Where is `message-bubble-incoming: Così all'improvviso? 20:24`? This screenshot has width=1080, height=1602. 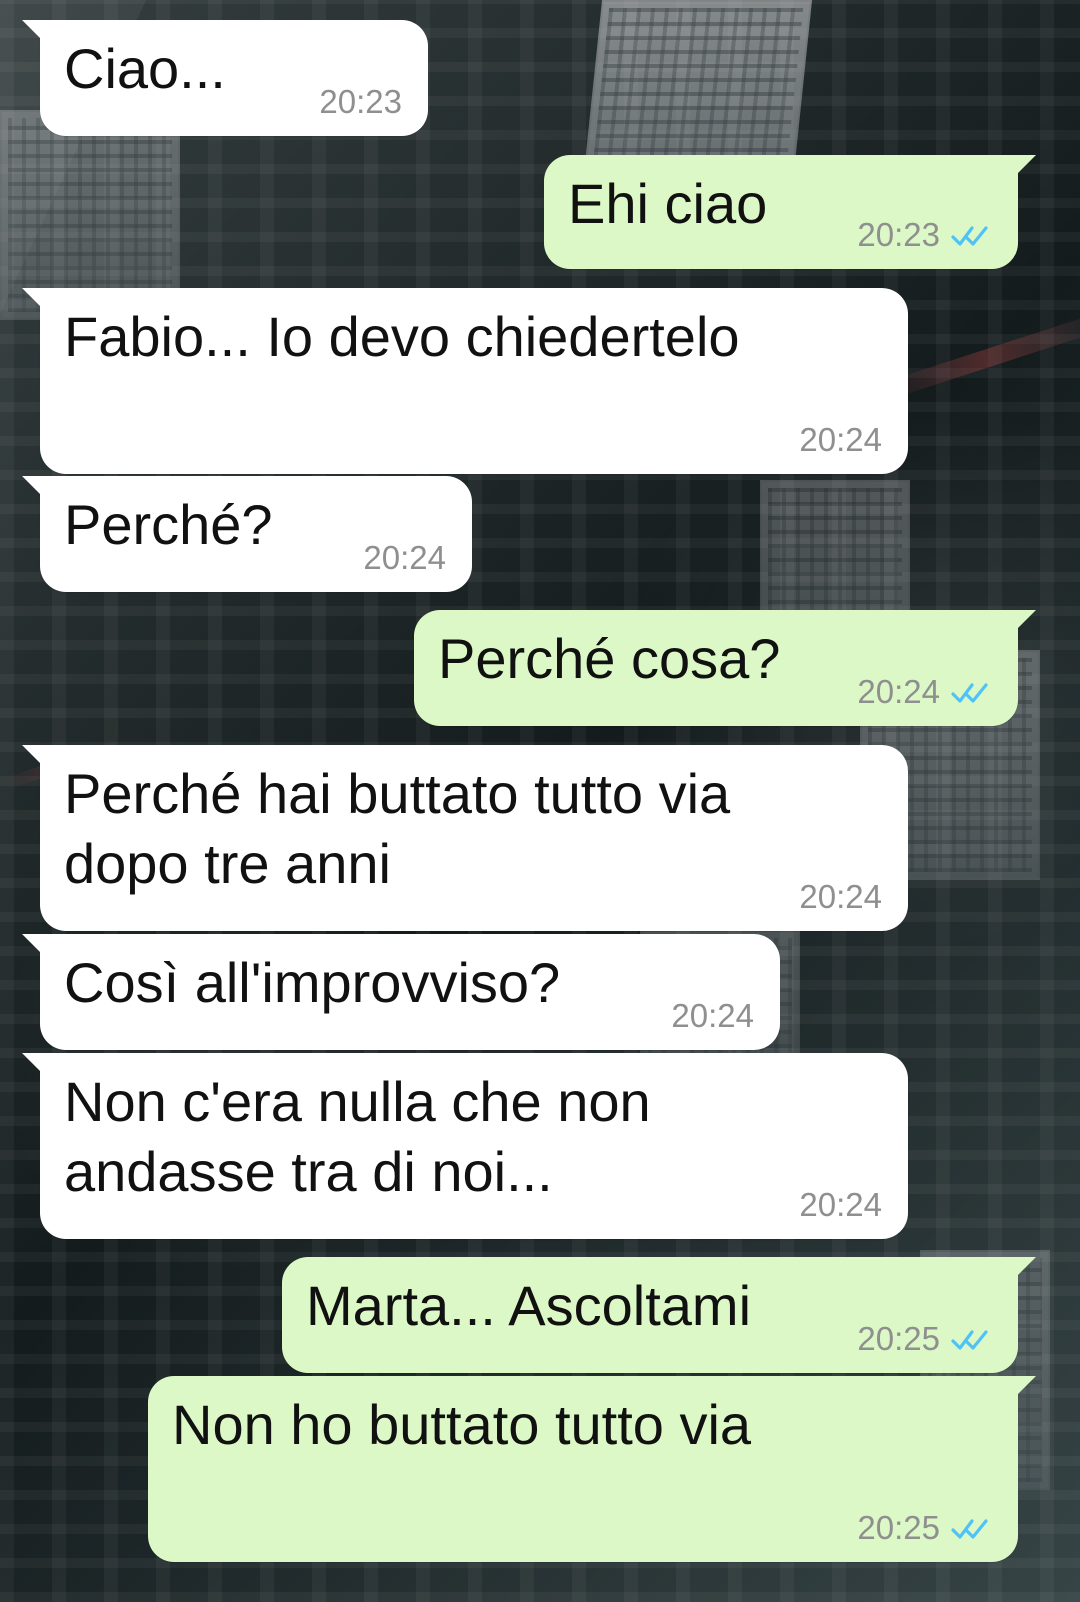
message-bubble-incoming: Così all'improvviso? 20:24 is located at coordinates (401, 992).